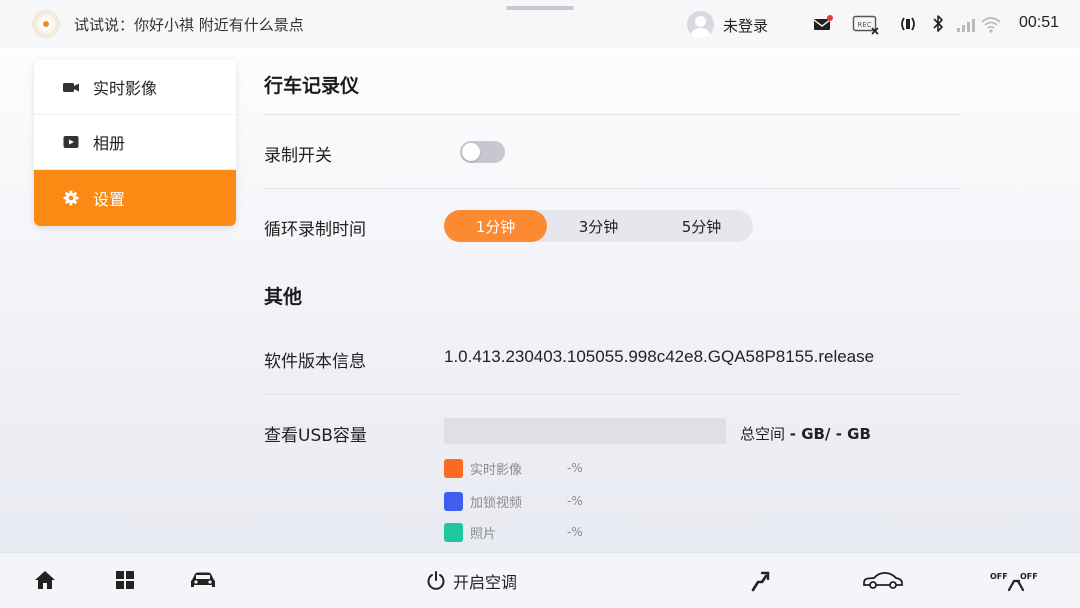  I want to click on ac-toggle-button: 开启空调, so click(471, 581).